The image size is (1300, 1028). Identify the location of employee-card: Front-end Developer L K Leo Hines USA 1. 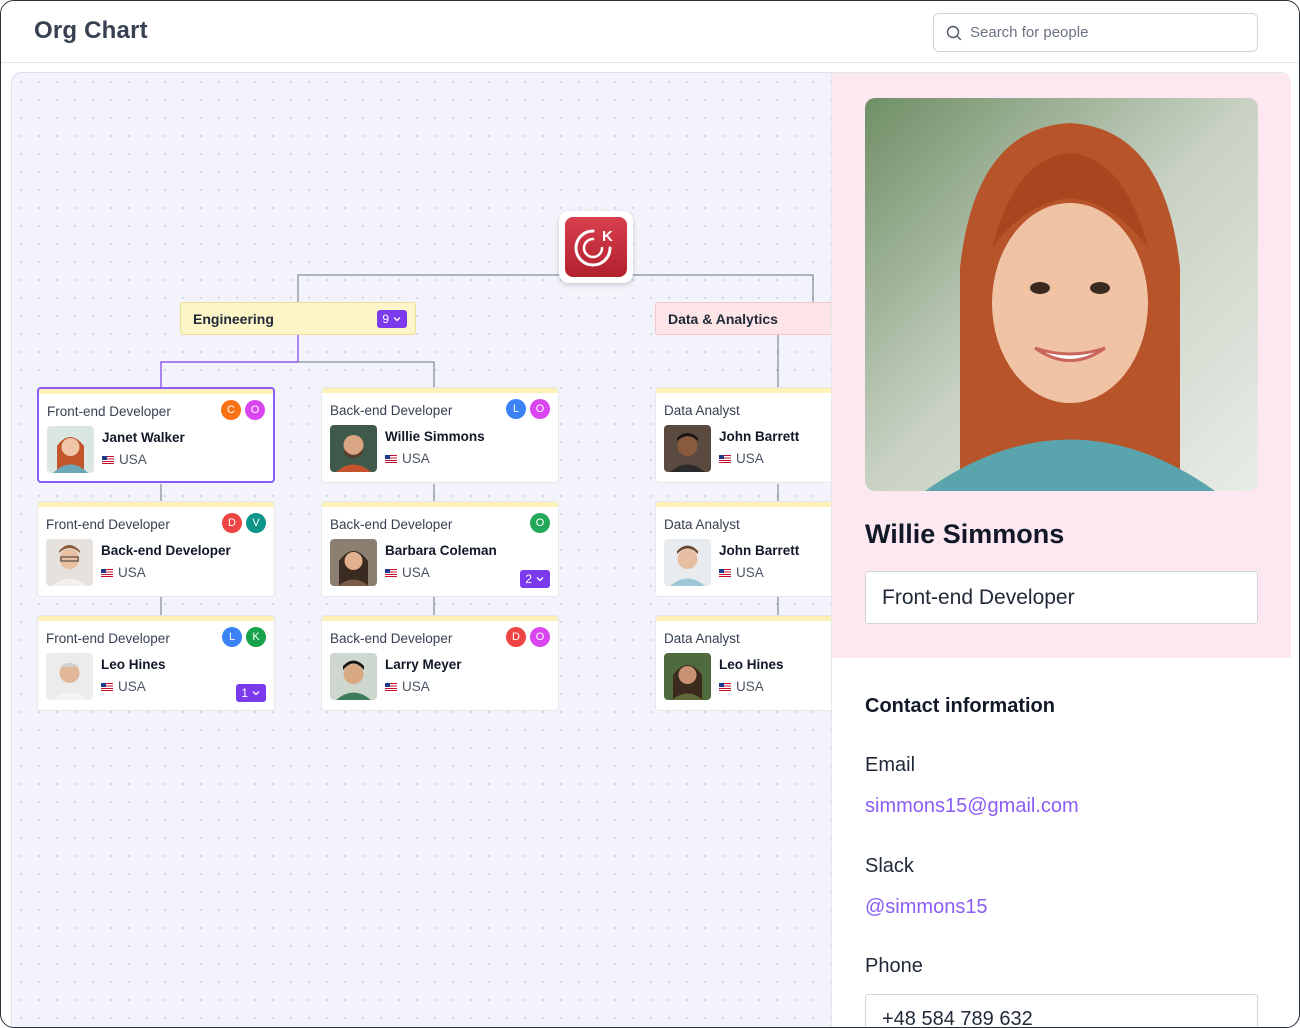
(156, 663).